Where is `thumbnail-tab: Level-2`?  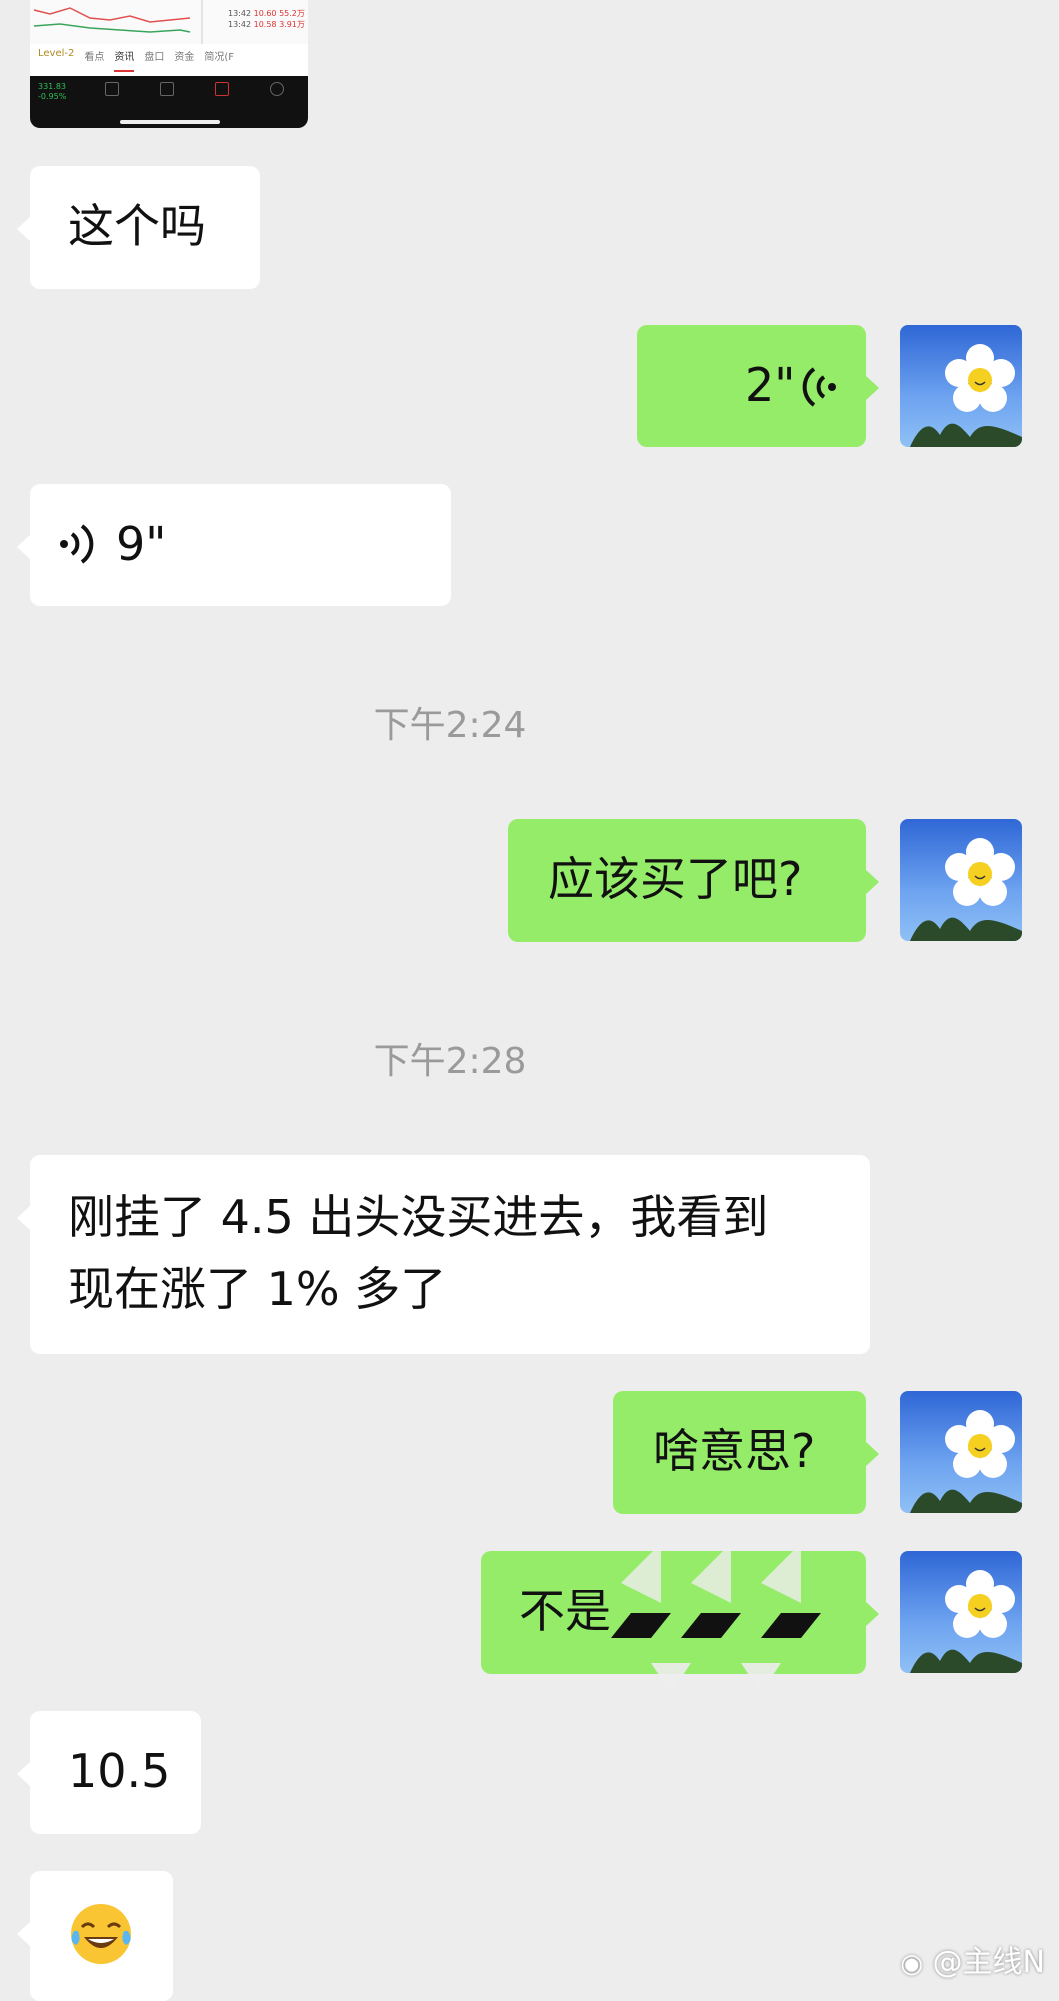 thumbnail-tab: Level-2 is located at coordinates (56, 53).